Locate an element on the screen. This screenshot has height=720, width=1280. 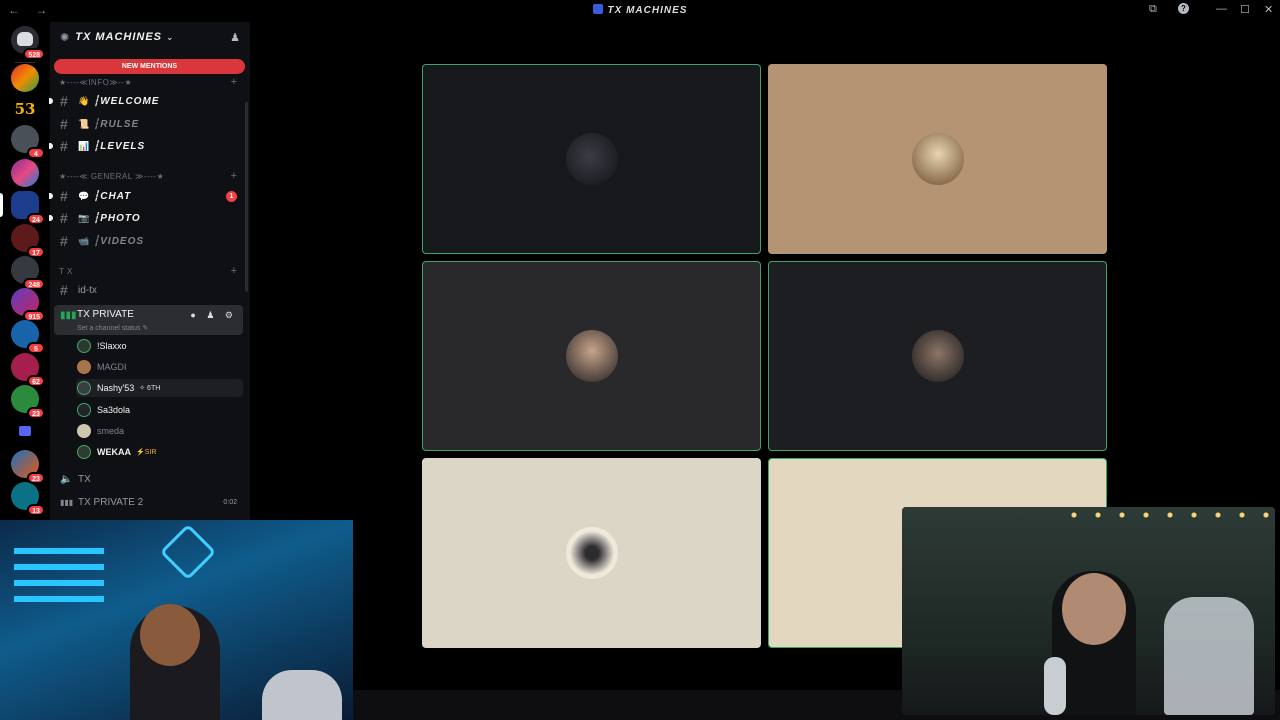
channel-id-tx: # id-tx is located at coordinates (148, 290).